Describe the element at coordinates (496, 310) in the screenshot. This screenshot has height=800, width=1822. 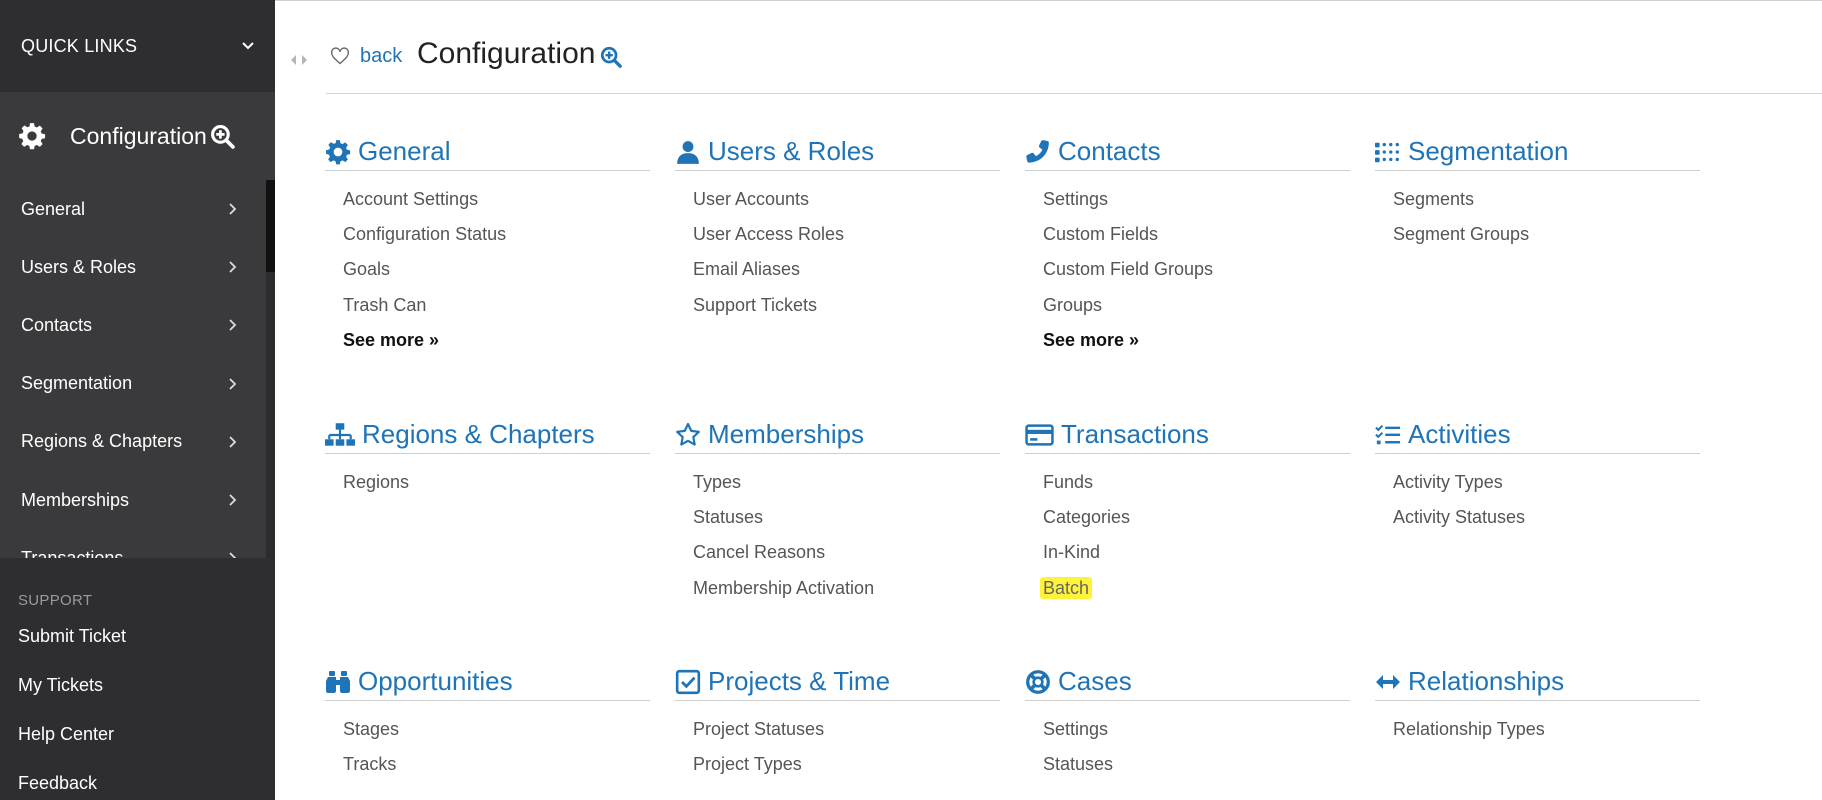
I see `link-trash-can: Trash Can` at that location.